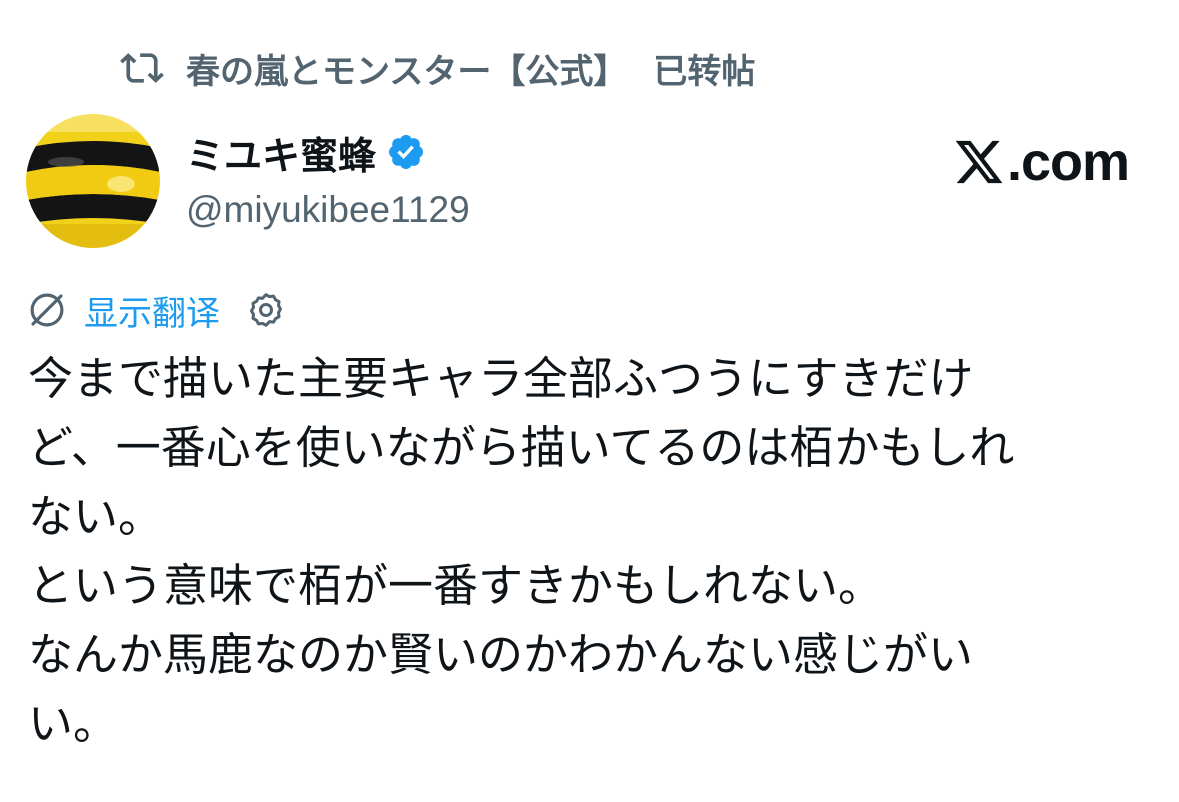 The height and width of the screenshot is (802, 1179). I want to click on author-name-row: ミユキ蜜蜂, so click(306, 152).